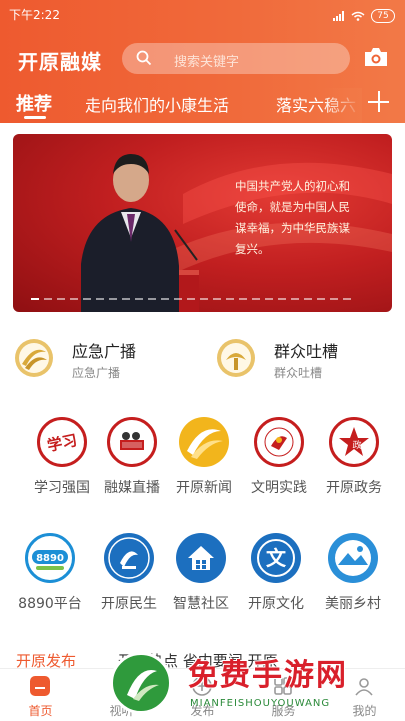  What do you see at coordinates (132, 488) in the screenshot?
I see `grid-label: 融媒直播` at bounding box center [132, 488].